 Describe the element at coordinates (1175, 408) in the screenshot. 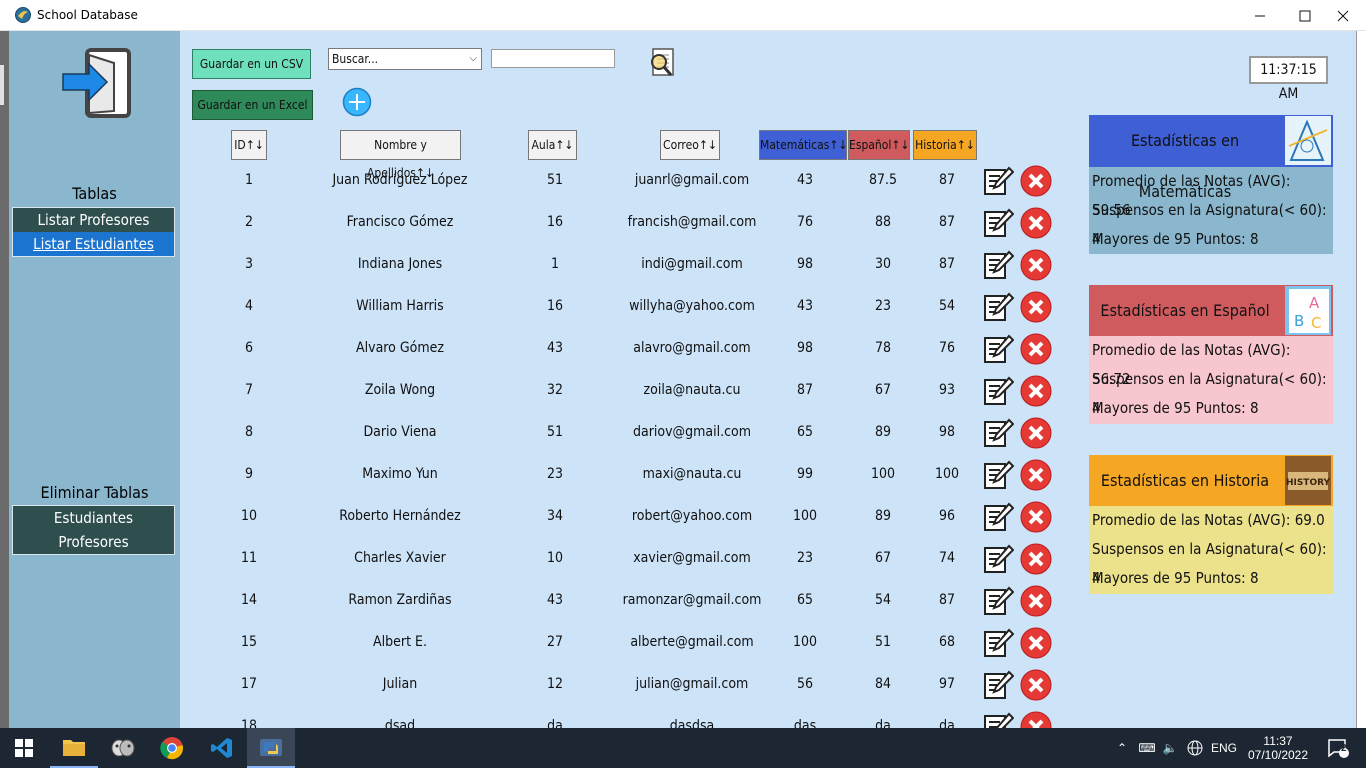

I see `stats-esp-top: Mayores de 95 Puntos: 8` at that location.